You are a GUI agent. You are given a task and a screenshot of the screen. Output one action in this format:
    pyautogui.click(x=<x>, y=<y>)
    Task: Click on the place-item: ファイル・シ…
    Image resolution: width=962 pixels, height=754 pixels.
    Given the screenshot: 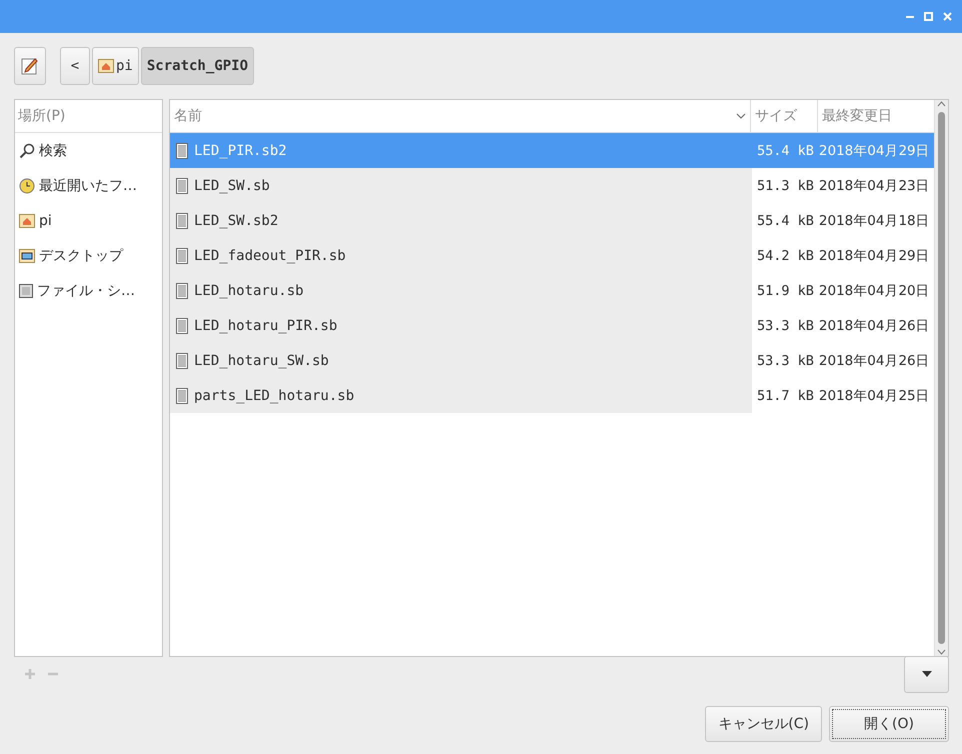 What is the action you would take?
    pyautogui.click(x=88, y=290)
    